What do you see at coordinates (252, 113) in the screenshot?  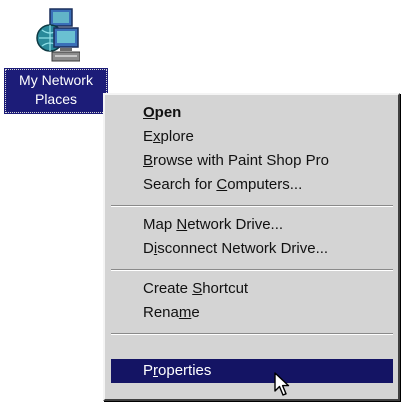 I see `menu-item-open: Open` at bounding box center [252, 113].